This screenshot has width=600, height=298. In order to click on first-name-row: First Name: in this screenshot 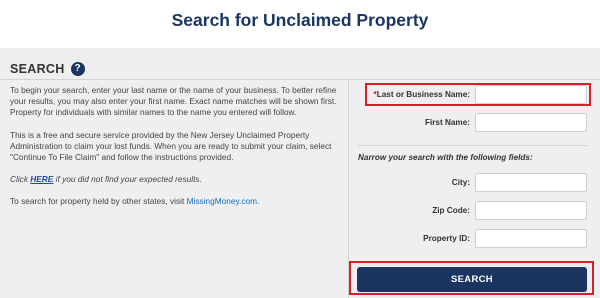, I will do `click(474, 123)`.